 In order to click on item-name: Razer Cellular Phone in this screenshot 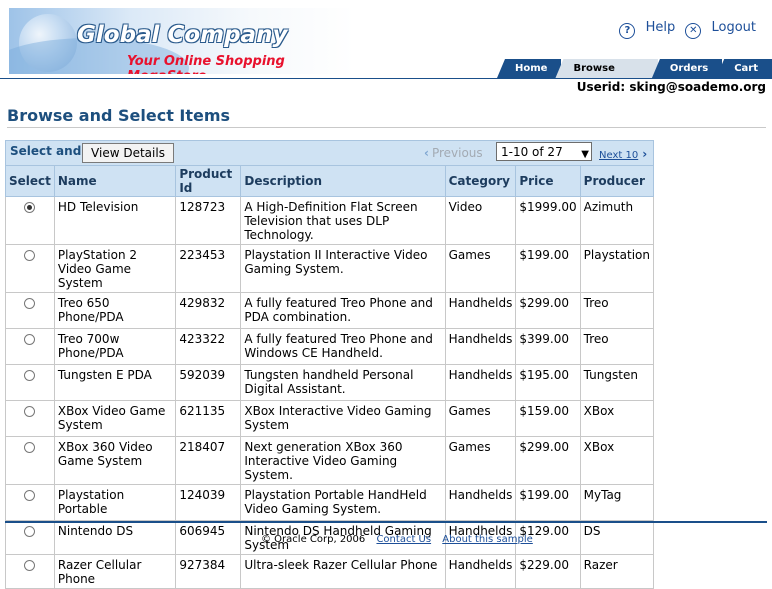, I will do `click(115, 571)`.